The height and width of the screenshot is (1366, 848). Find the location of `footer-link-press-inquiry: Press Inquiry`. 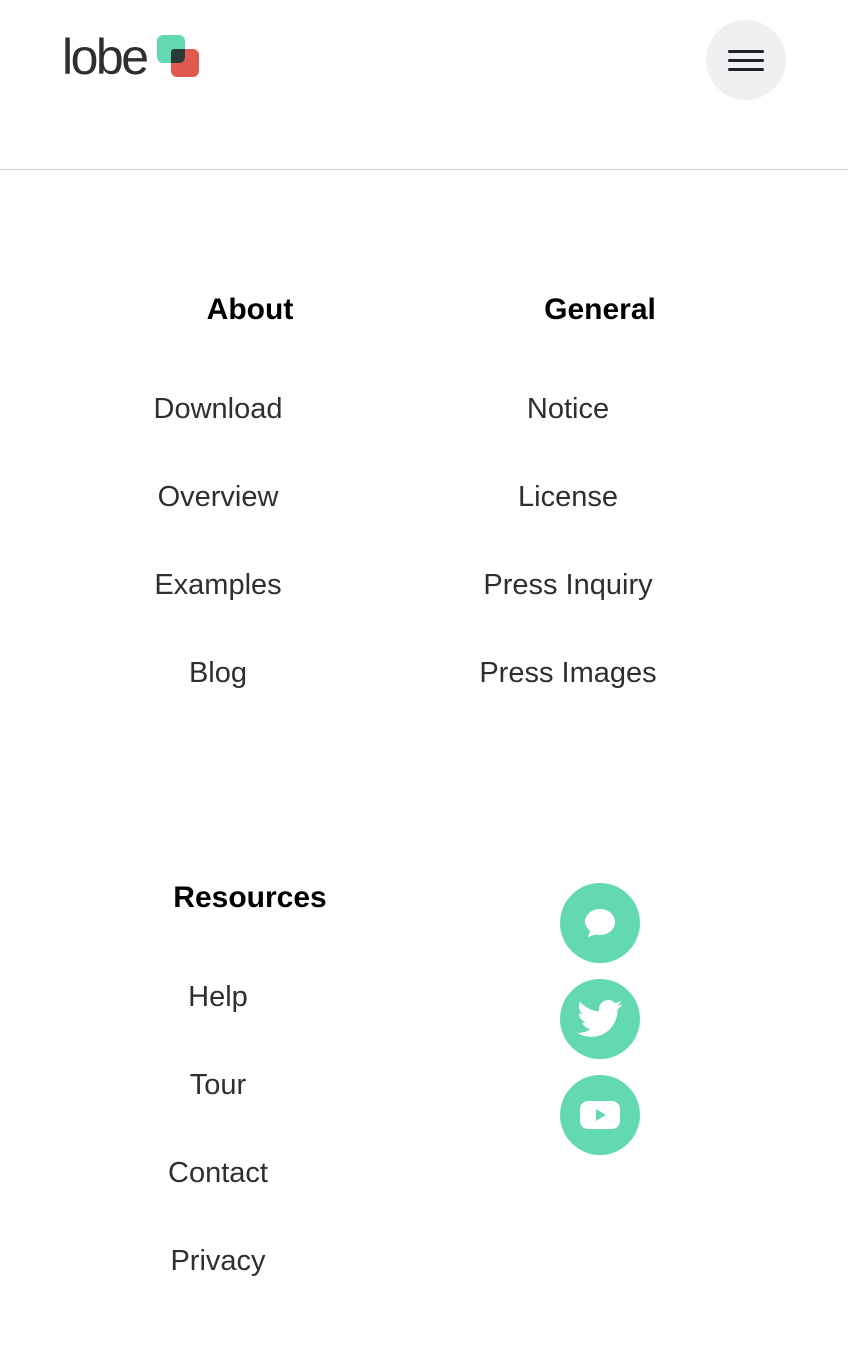

footer-link-press-inquiry: Press Inquiry is located at coordinates (568, 585).